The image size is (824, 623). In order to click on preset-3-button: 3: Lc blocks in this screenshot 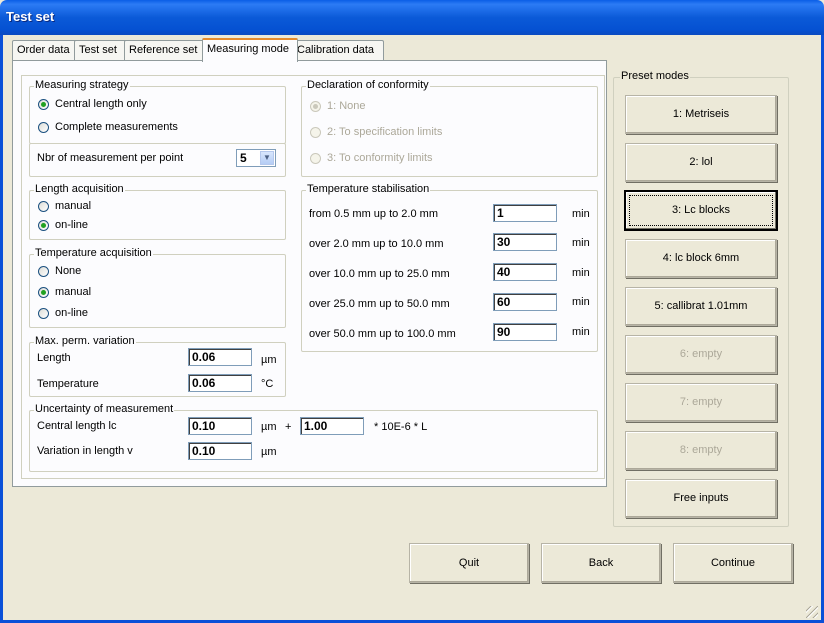, I will do `click(701, 210)`.